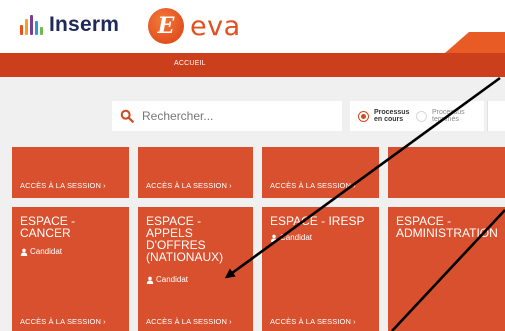 This screenshot has height=331, width=505. I want to click on card-title: ESPACE - IRESP, so click(317, 221).